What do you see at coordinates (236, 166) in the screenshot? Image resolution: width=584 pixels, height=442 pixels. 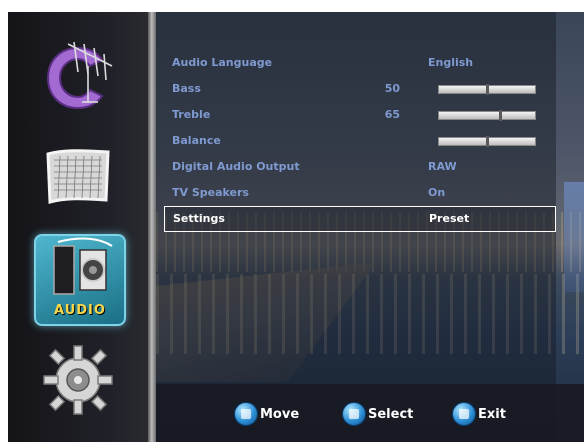 I see `digital-audio-output-label: Digital Audio Output` at bounding box center [236, 166].